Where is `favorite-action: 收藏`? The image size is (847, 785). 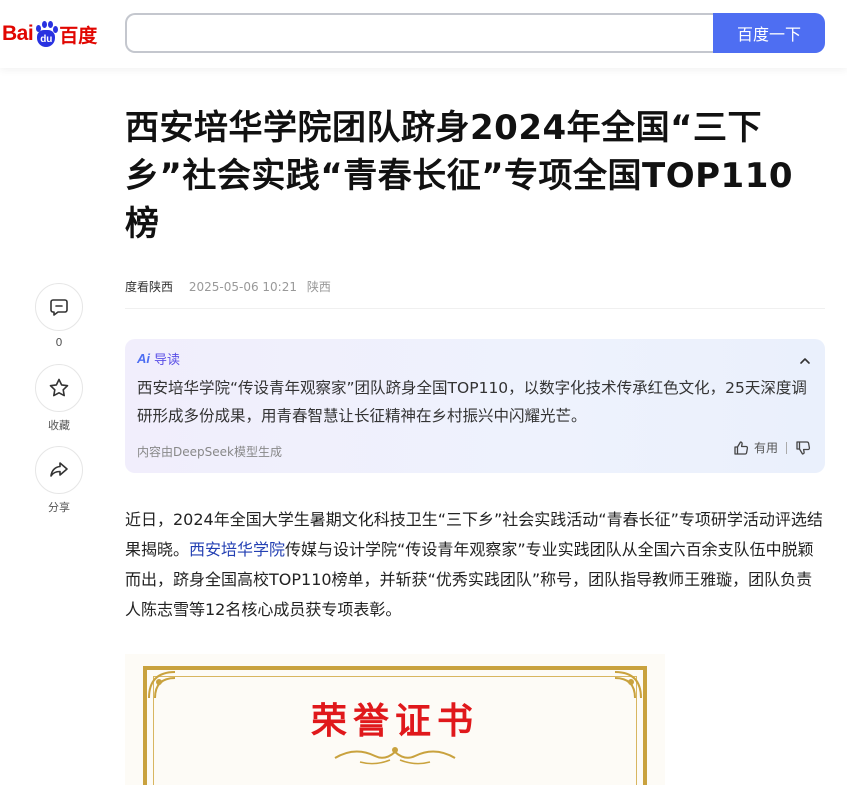
favorite-action: 收藏 is located at coordinates (59, 398).